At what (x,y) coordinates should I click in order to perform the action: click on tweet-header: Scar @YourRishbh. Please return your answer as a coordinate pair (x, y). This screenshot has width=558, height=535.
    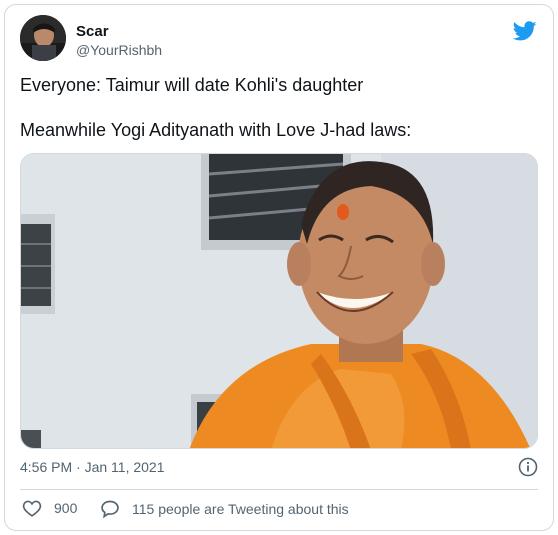
    Looking at the image, I should click on (279, 39).